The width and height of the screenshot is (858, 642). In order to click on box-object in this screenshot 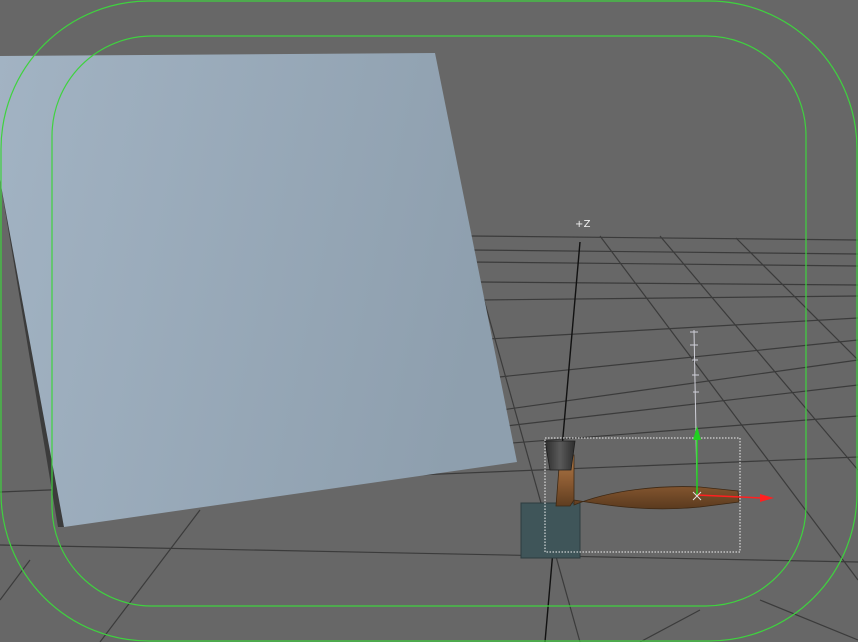, I will do `click(550, 530)`.